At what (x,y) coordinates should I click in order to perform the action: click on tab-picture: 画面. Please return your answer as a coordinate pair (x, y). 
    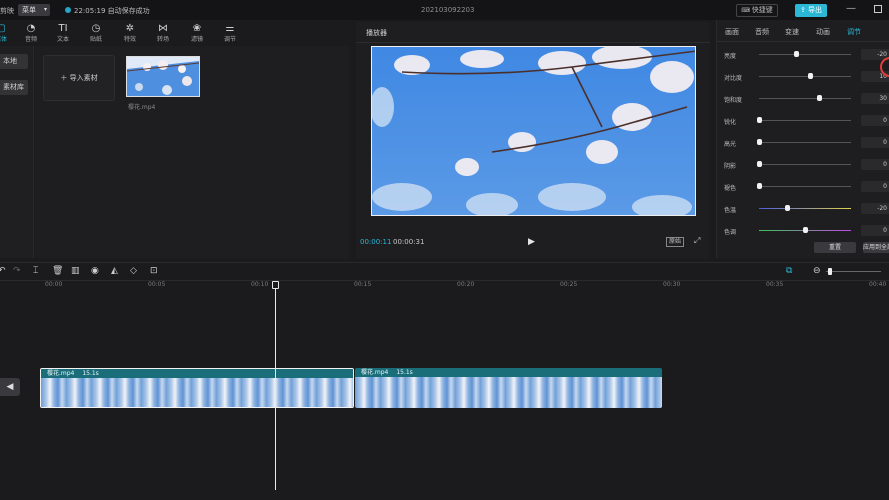
    Looking at the image, I should click on (732, 32).